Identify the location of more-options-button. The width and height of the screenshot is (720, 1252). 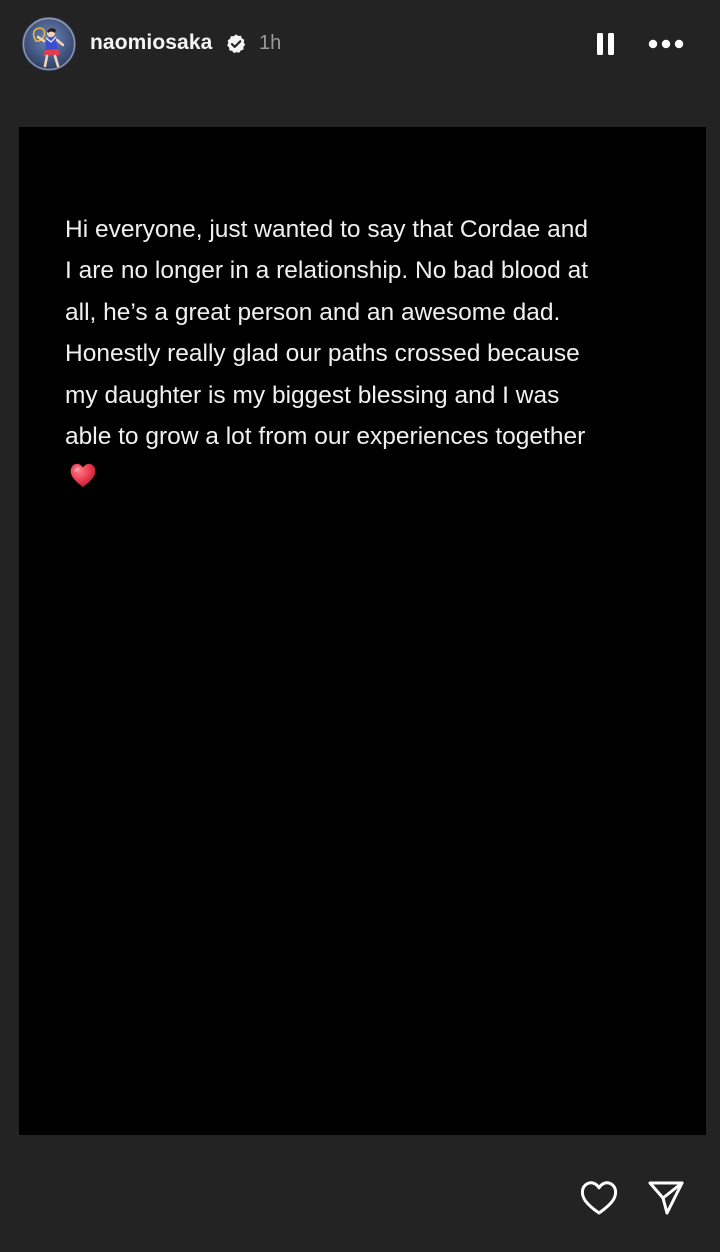
(666, 44).